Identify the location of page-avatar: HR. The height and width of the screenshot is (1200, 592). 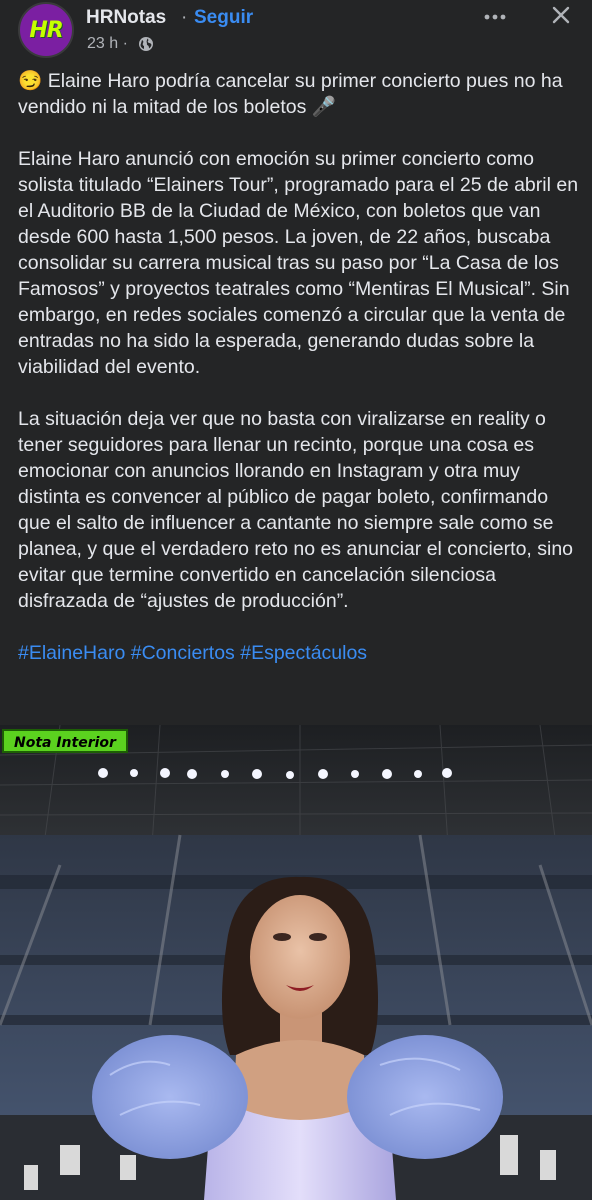
(46, 30).